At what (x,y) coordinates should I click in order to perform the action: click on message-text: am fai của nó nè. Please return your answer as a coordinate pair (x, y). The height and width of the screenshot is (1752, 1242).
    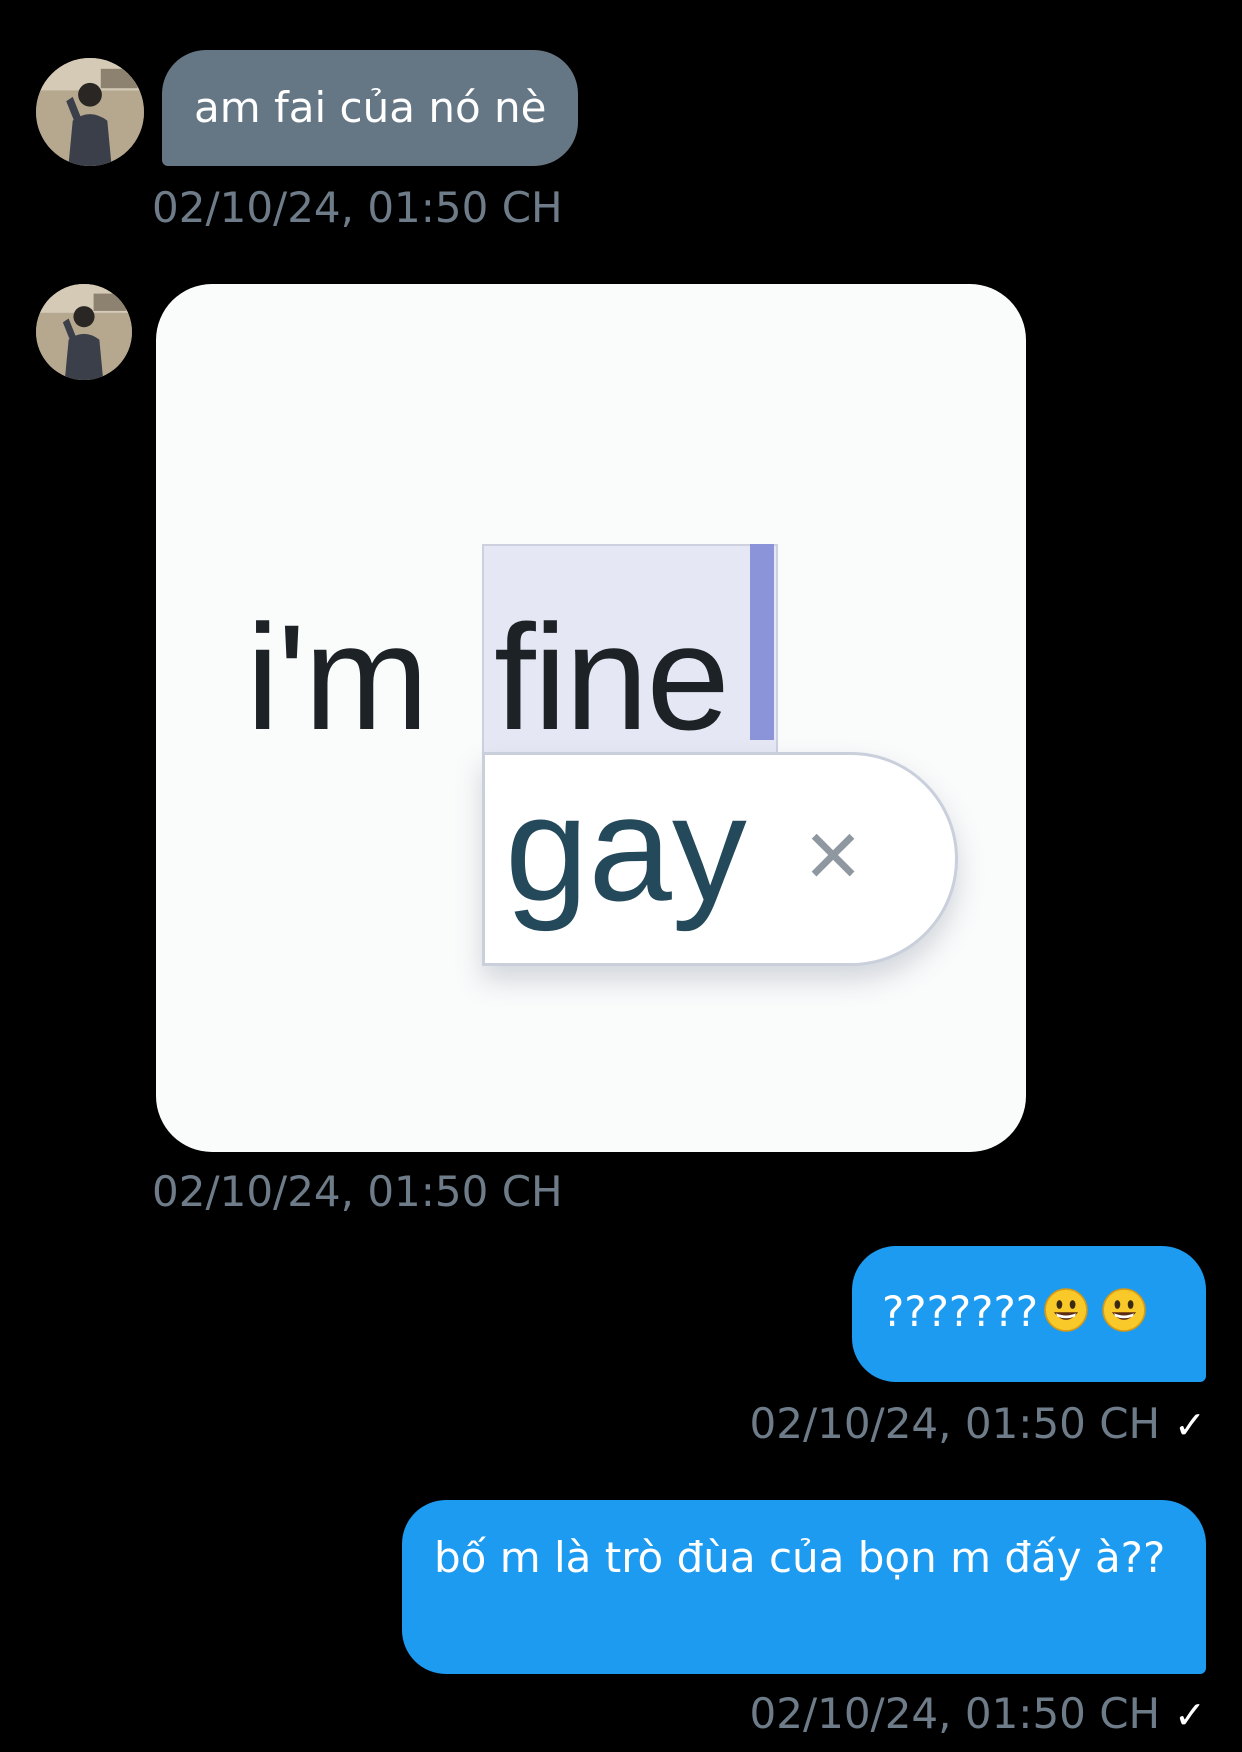
    Looking at the image, I should click on (370, 107).